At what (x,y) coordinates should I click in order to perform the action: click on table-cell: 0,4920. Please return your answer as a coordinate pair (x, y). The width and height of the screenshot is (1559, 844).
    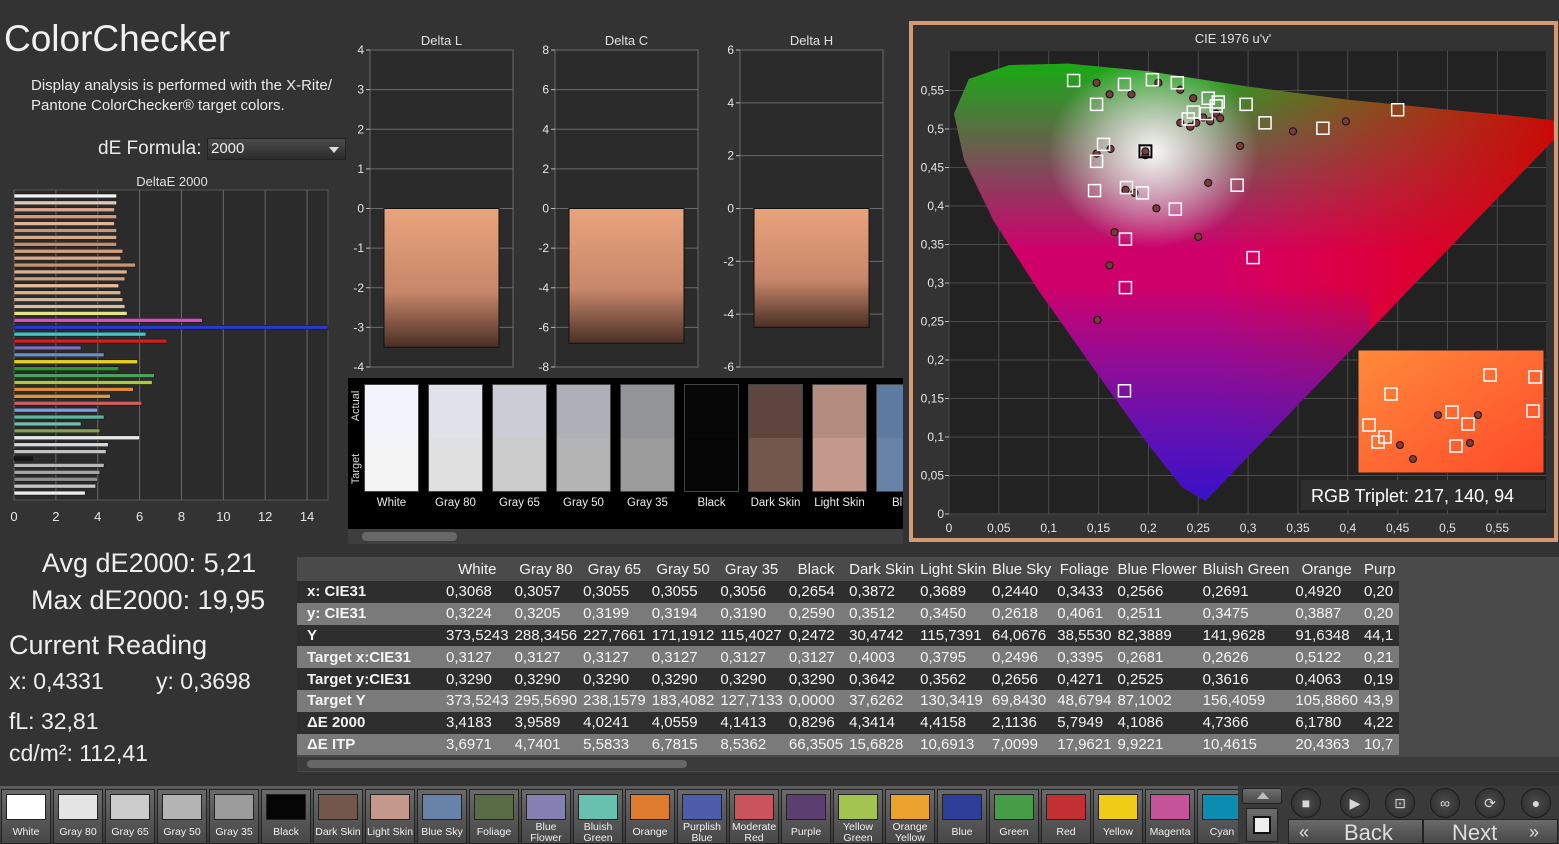
    Looking at the image, I should click on (1326, 592).